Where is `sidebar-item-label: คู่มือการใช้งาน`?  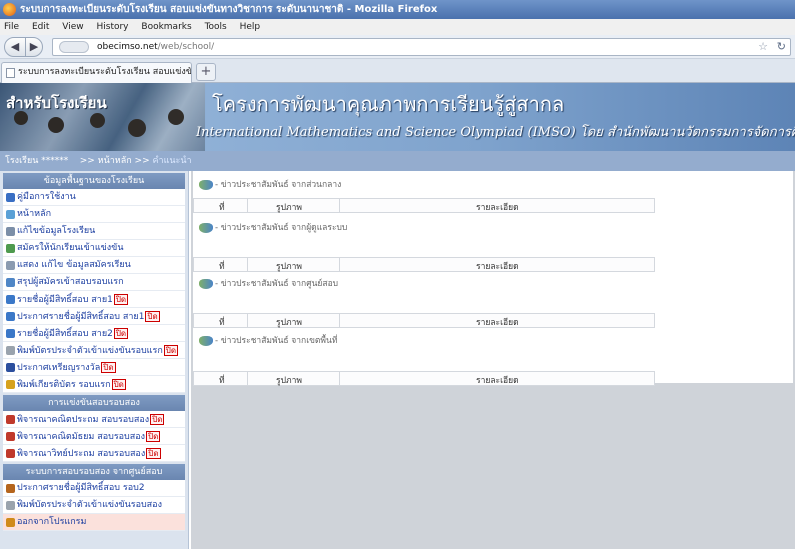 sidebar-item-label: คู่มือการใช้งาน is located at coordinates (46, 197).